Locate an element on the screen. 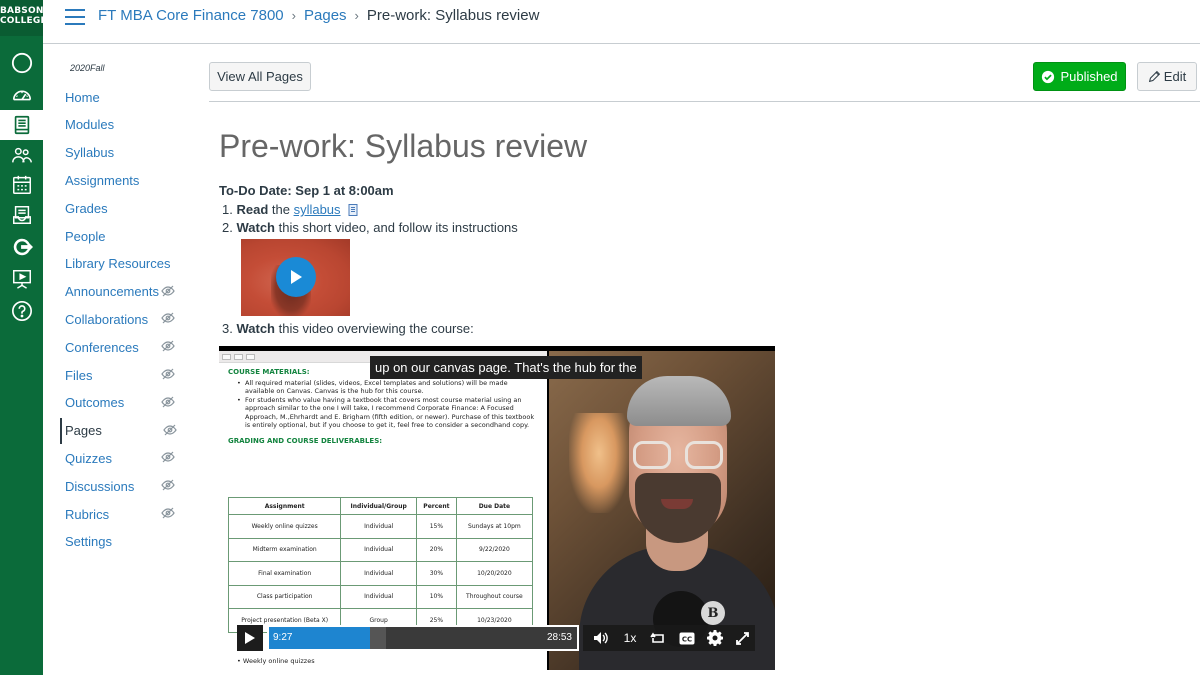  sidebar-item-settings: Settings is located at coordinates (132, 542).